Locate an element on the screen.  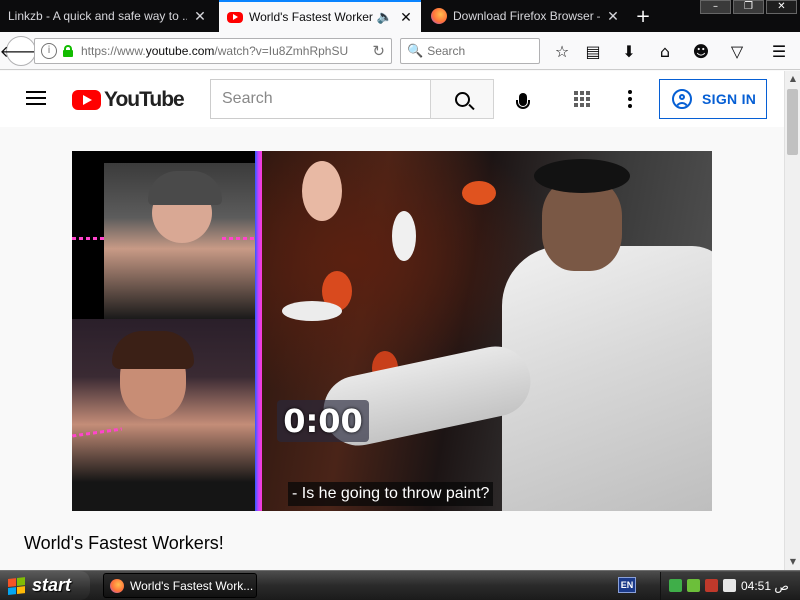
volume-icon is located at coordinates (729, 585).